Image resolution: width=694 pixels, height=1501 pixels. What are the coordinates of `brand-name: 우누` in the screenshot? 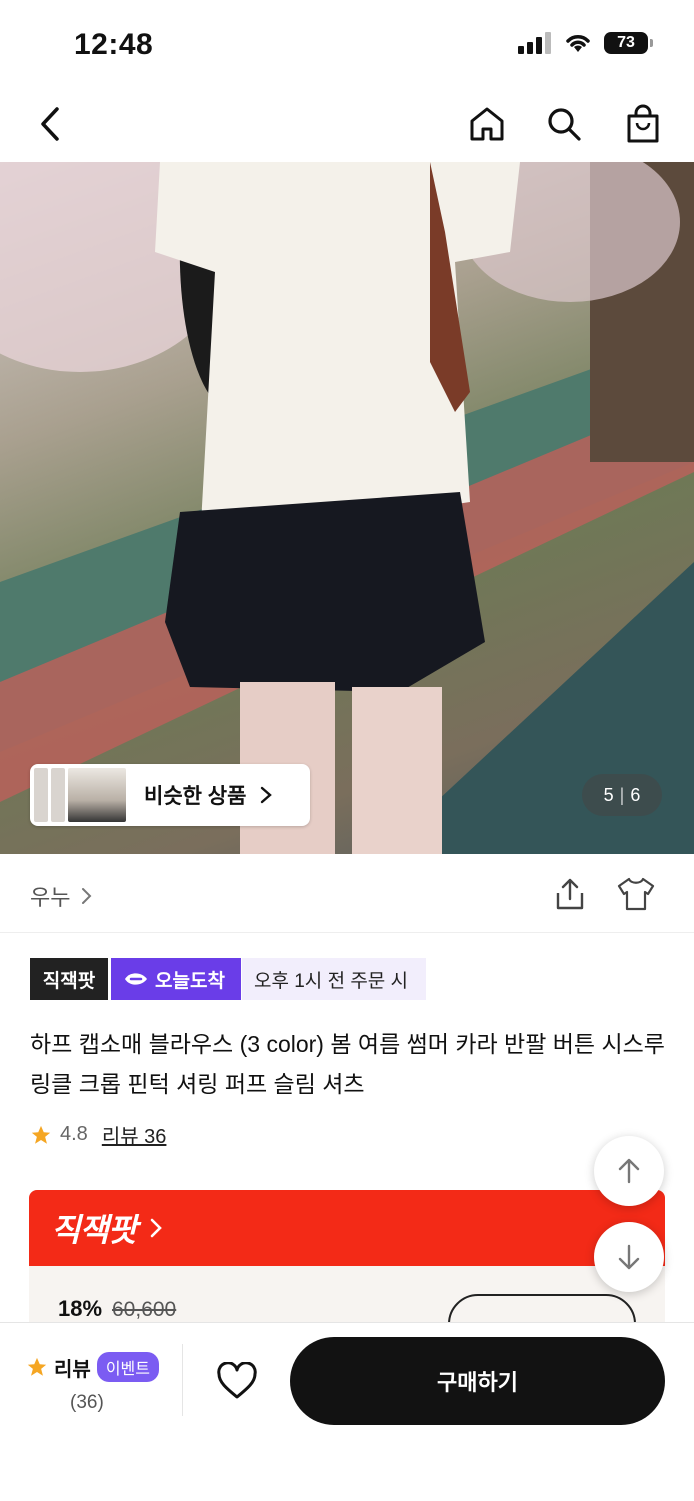 It's located at (50, 897).